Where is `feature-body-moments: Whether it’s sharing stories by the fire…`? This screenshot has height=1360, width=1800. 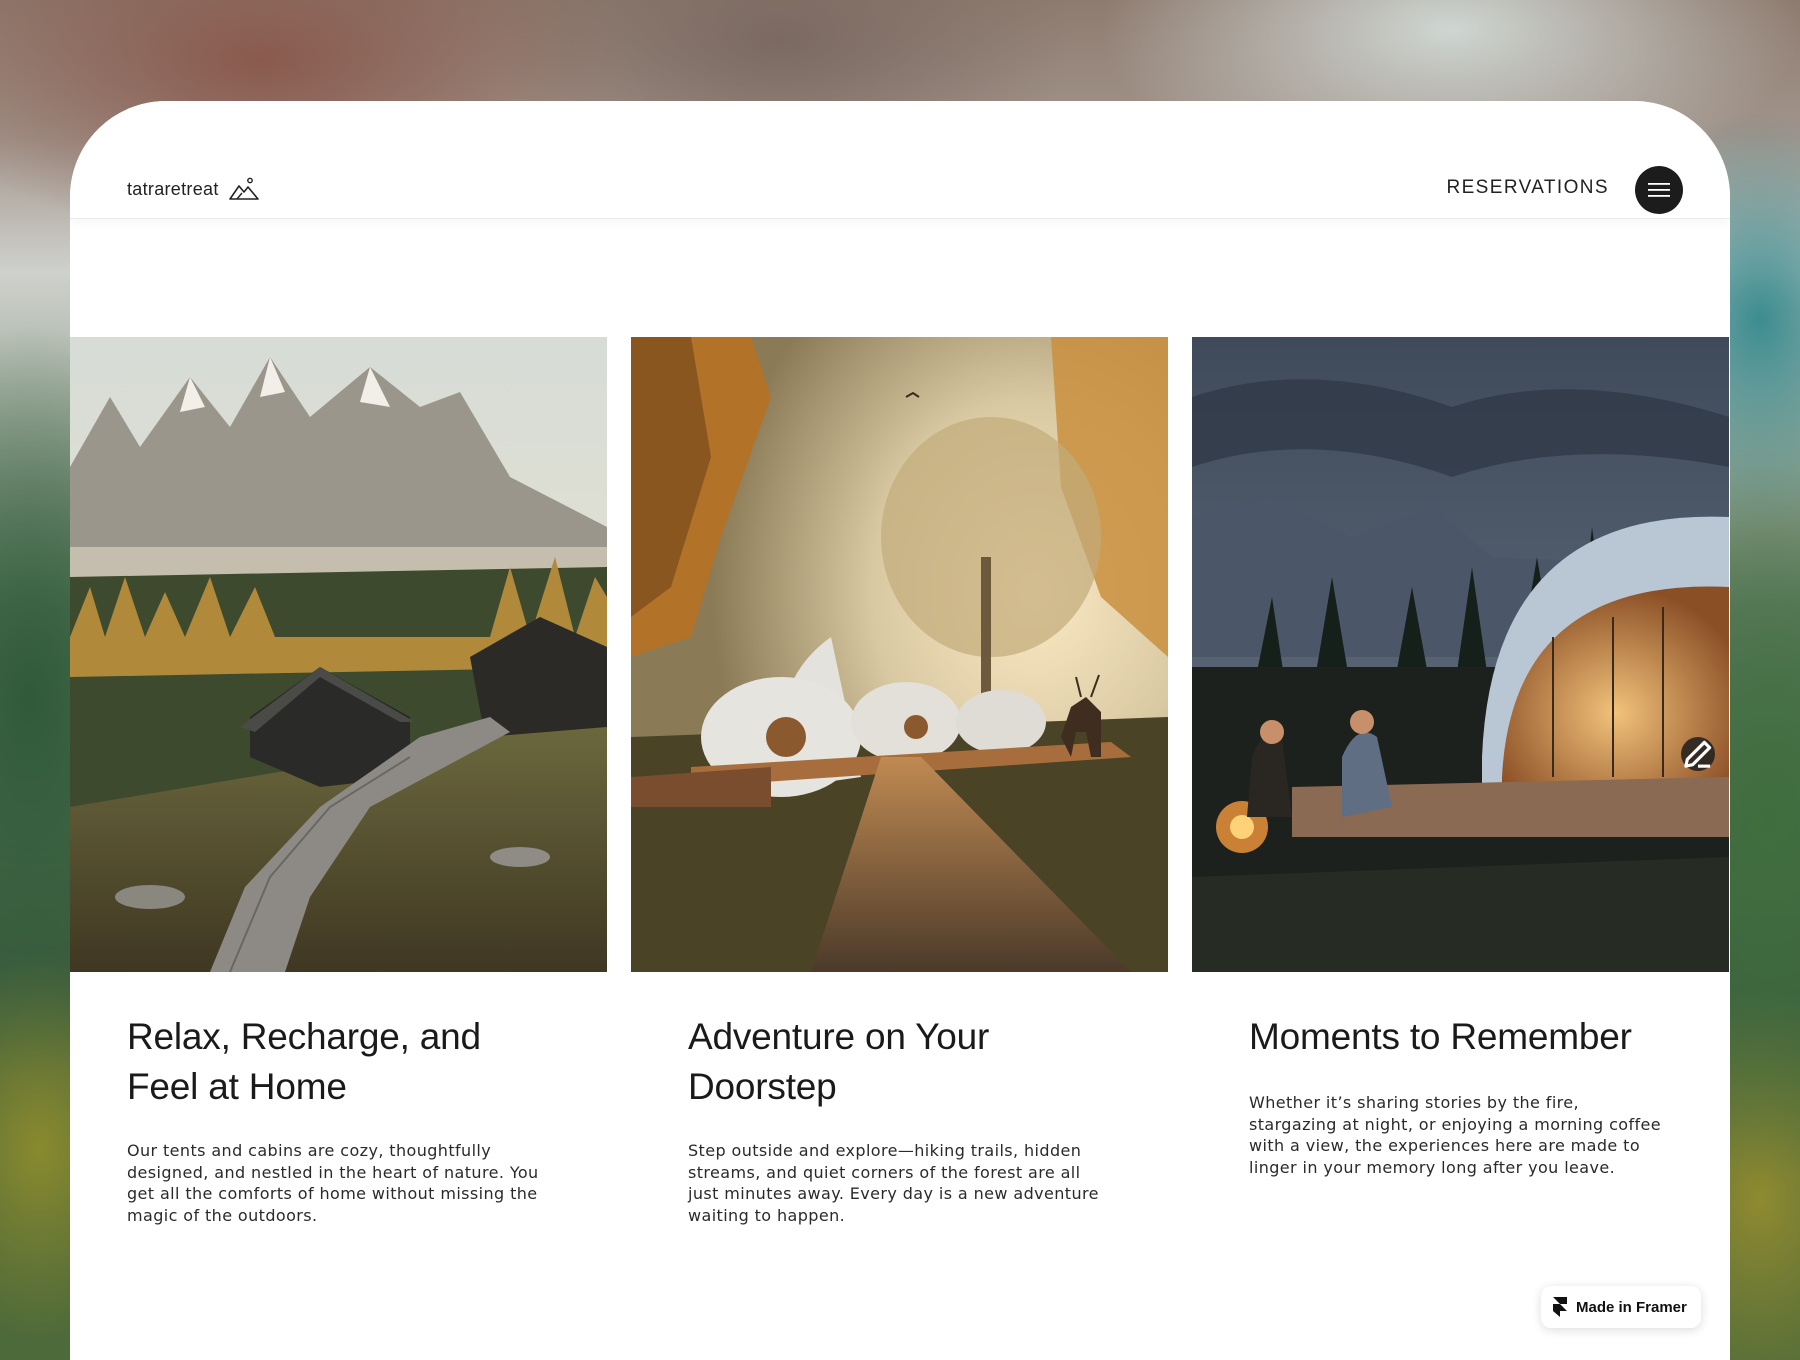
feature-body-moments: Whether it’s sharing stories by the fire… is located at coordinates (1455, 1135).